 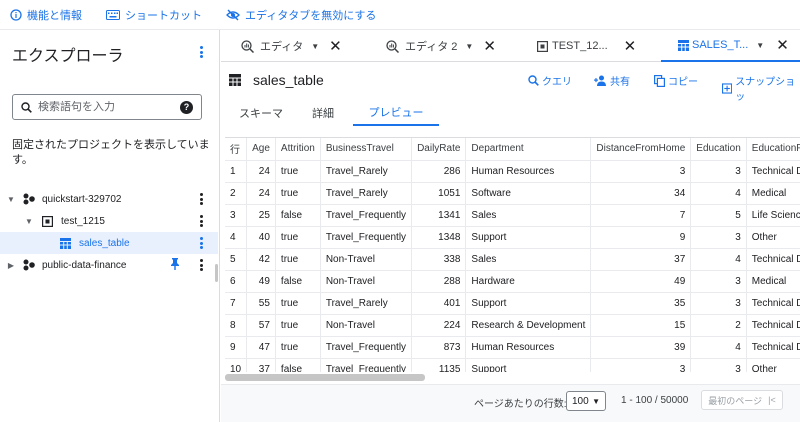 What do you see at coordinates (109, 265) in the screenshot?
I see `tree-item-public-data-finance: ▶ public-data-finance` at bounding box center [109, 265].